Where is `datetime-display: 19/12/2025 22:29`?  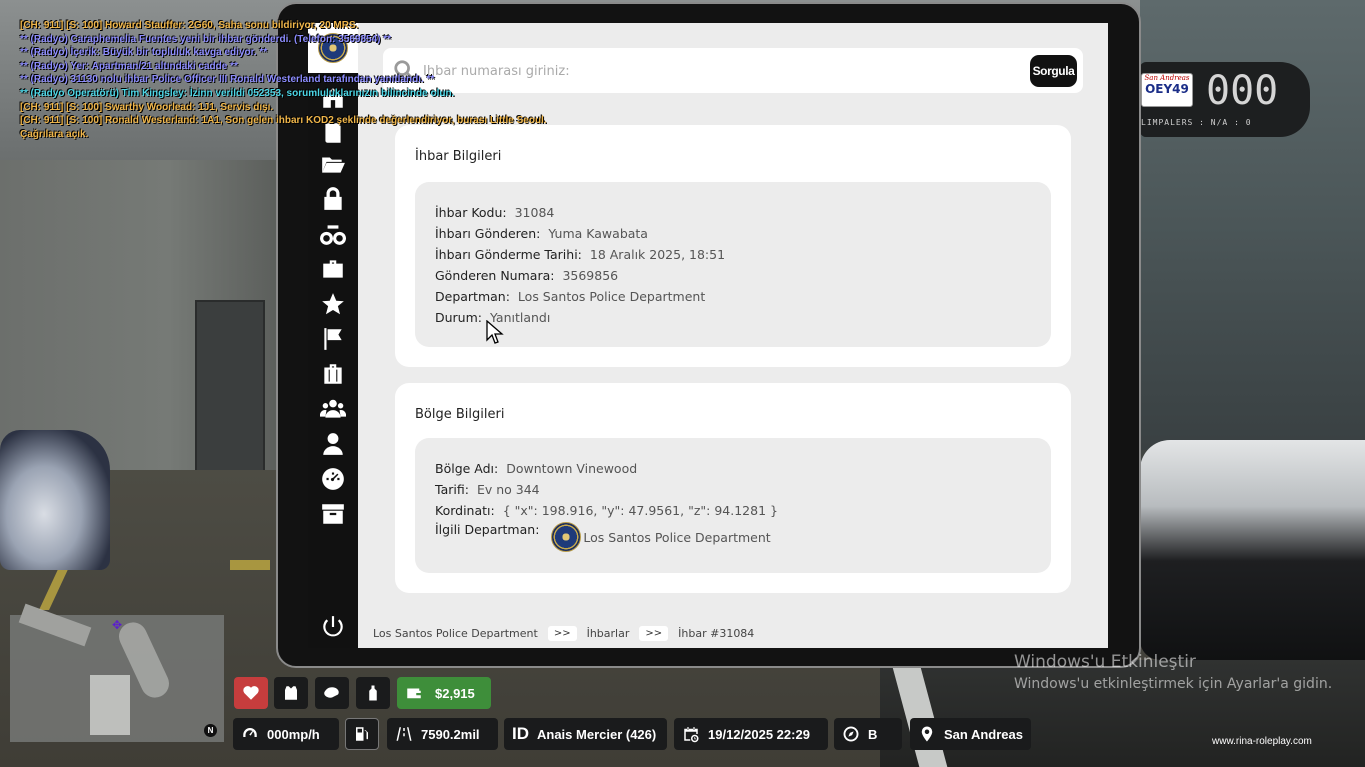 datetime-display: 19/12/2025 22:29 is located at coordinates (751, 734).